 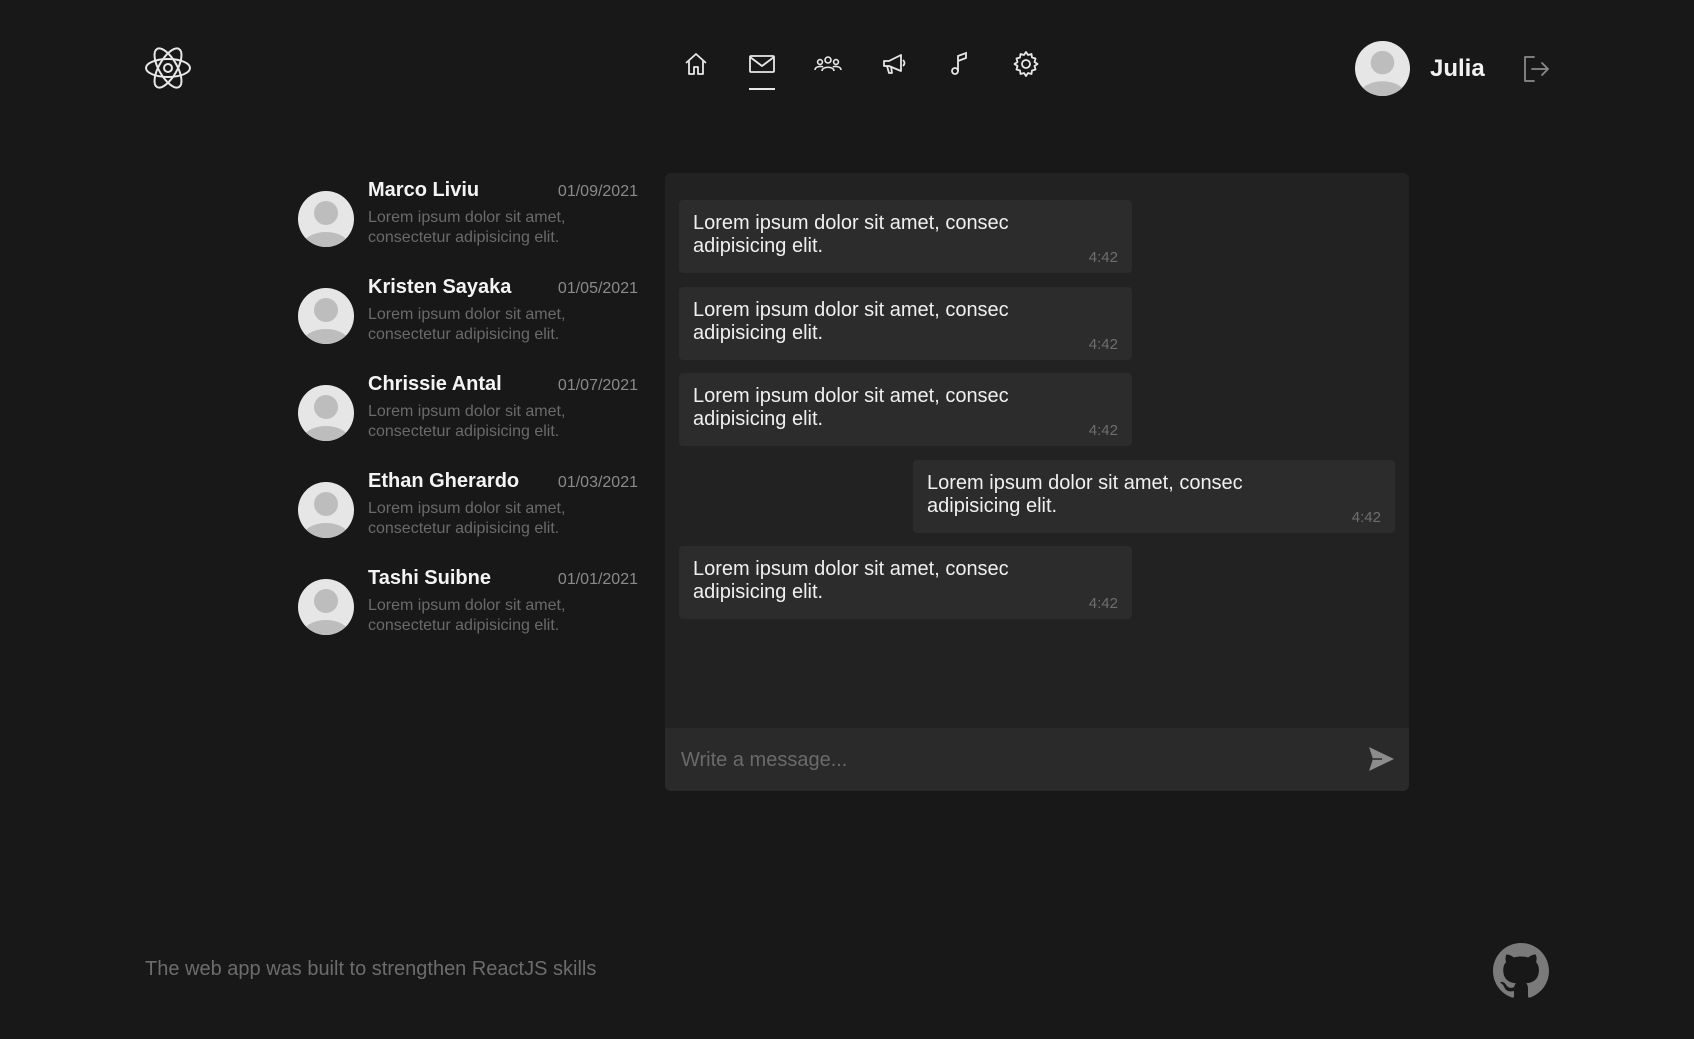 What do you see at coordinates (959, 63) in the screenshot?
I see `music-icon` at bounding box center [959, 63].